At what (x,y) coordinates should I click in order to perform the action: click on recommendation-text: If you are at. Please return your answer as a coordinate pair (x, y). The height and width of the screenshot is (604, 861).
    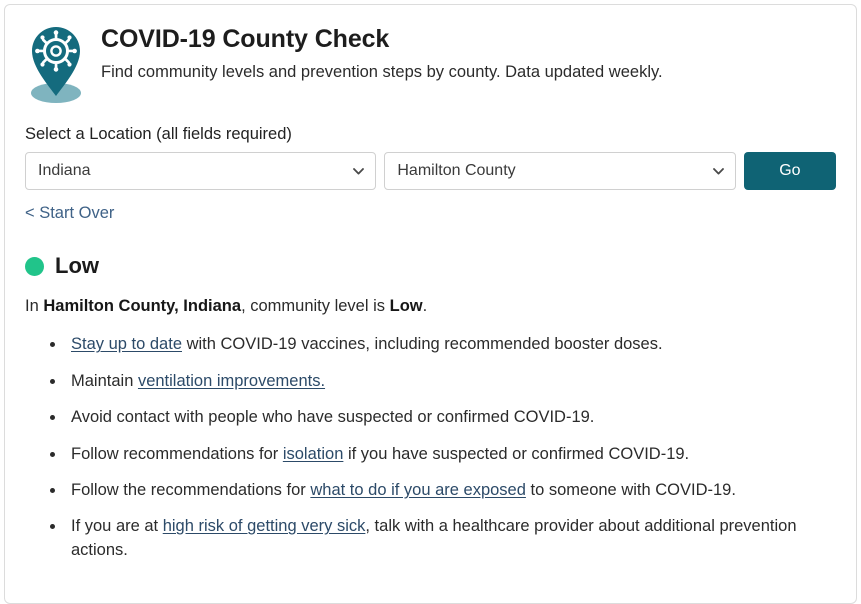
    Looking at the image, I should click on (117, 526).